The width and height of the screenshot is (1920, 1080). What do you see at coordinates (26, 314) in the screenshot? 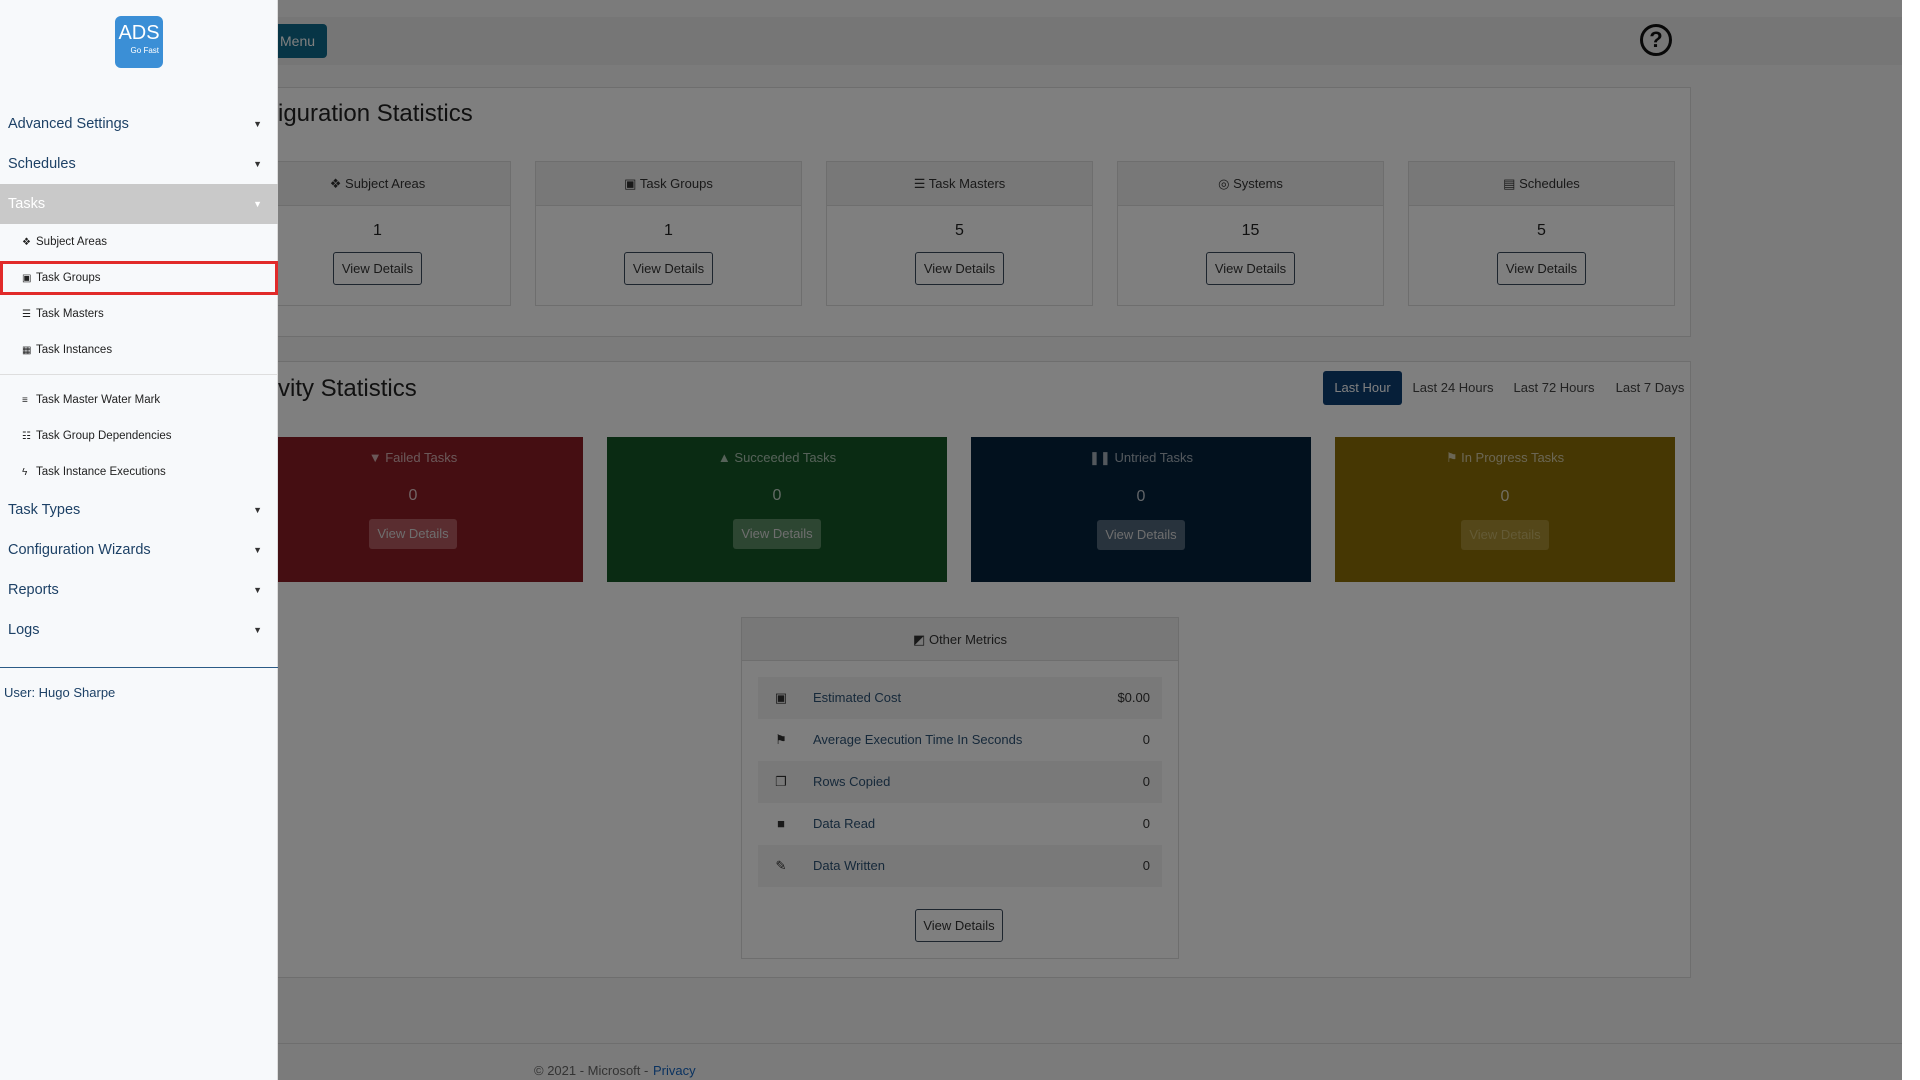
I see `list-icon: ☰` at bounding box center [26, 314].